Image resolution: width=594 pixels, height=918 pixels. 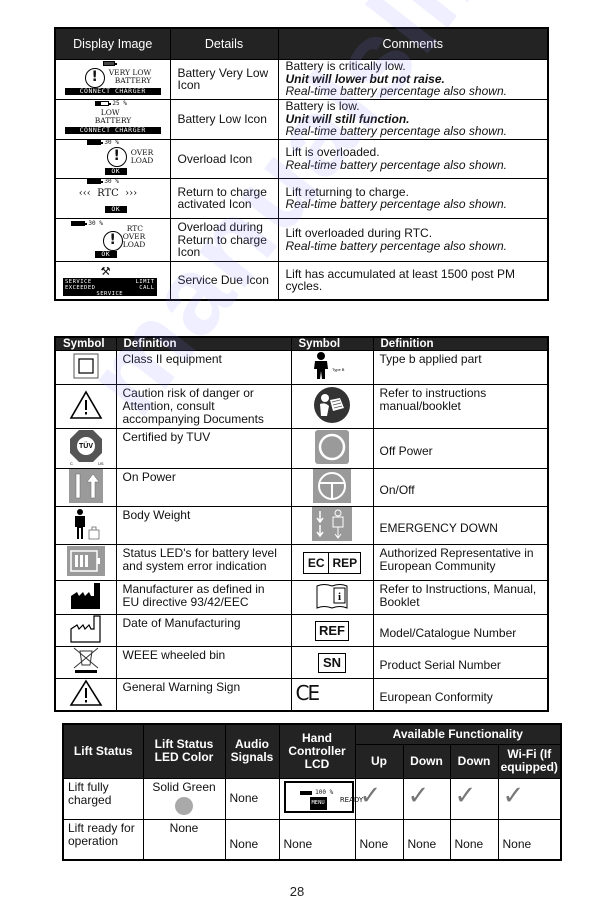 What do you see at coordinates (317, 751) in the screenshot?
I see `header-hand-controller-lcd: Hand Controller LCD` at bounding box center [317, 751].